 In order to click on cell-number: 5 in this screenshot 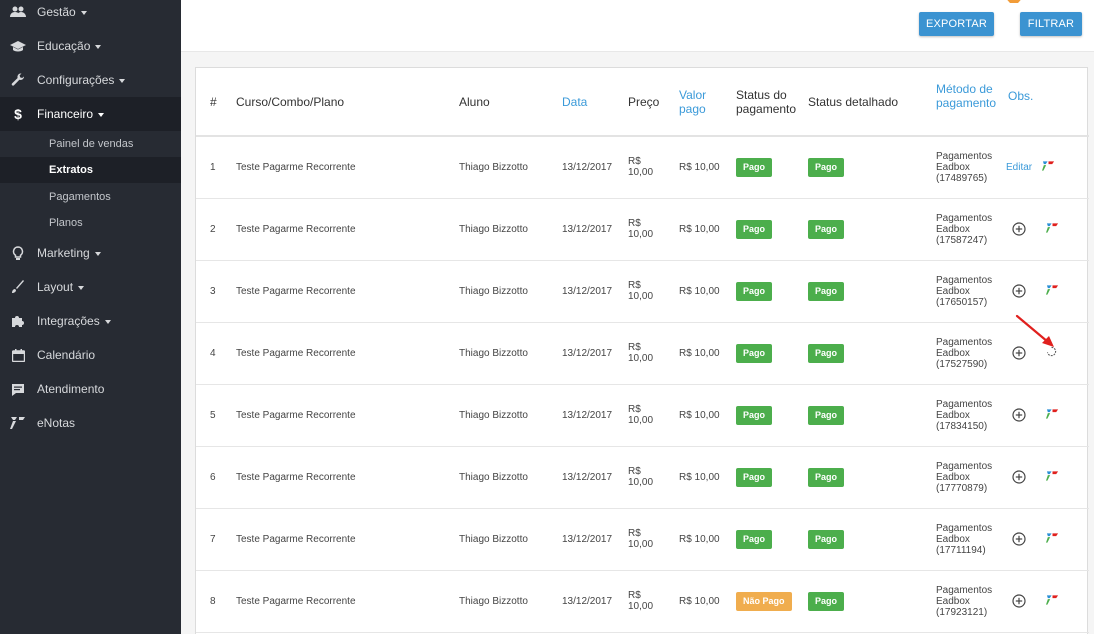, I will do `click(210, 415)`.